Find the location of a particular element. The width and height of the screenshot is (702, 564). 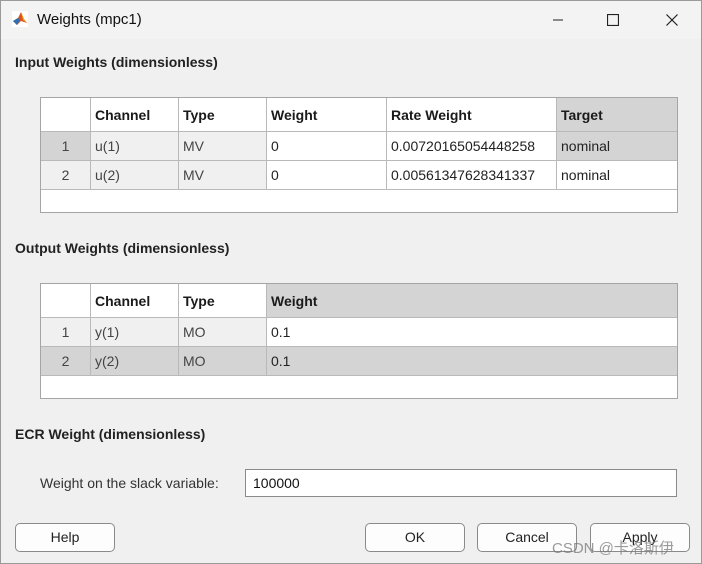

table-header-row: Channel Type Weight Rate Weight Target is located at coordinates (359, 115).